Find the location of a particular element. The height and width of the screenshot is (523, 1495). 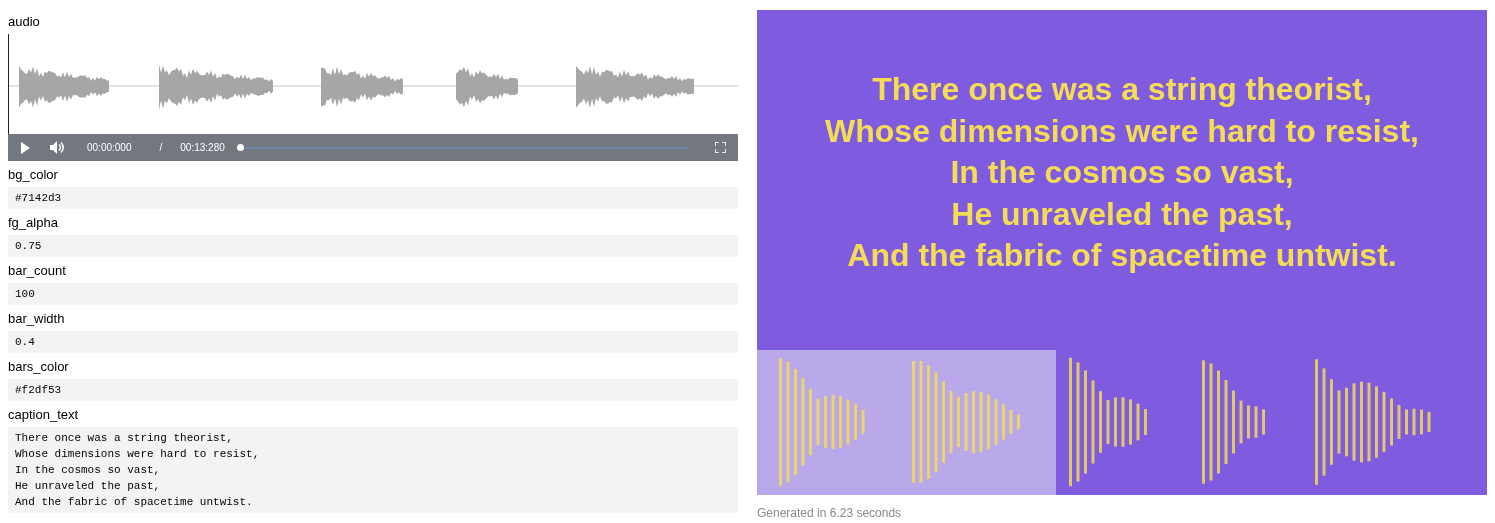

input-field: 0.4 is located at coordinates (373, 342).